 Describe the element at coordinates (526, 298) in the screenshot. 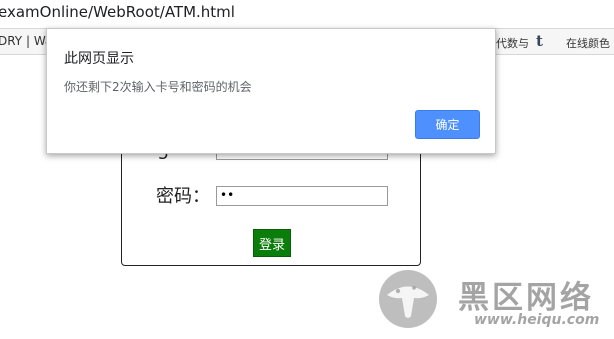

I see `watermark-site-name: 黑区网络` at that location.